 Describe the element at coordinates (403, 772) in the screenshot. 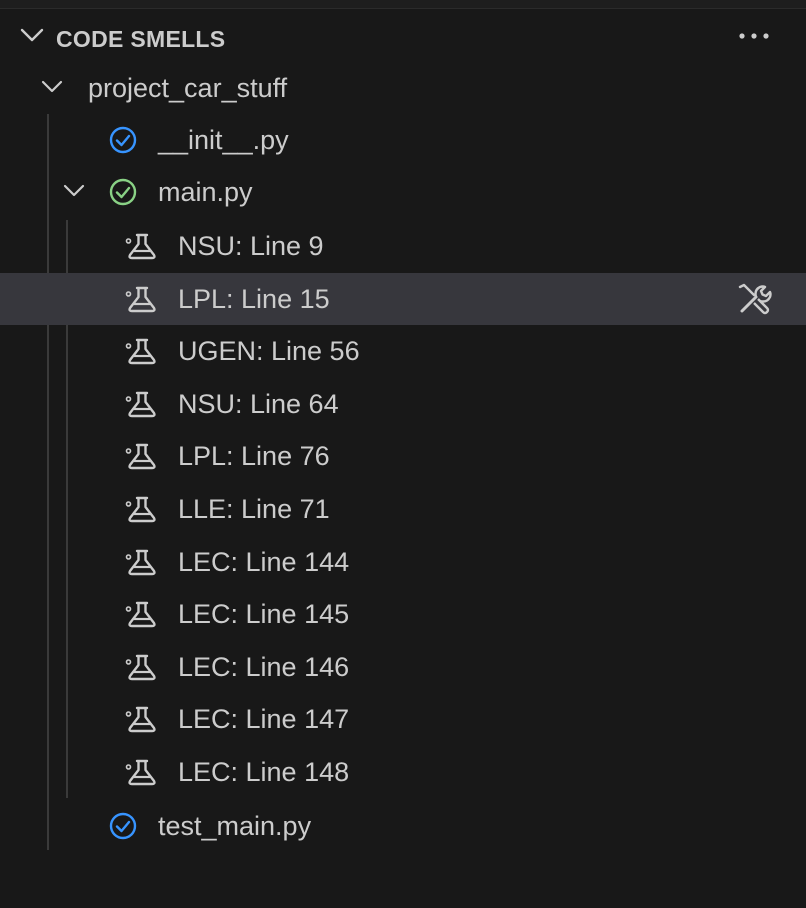

I see `smell-item: LEC: Line 148` at that location.